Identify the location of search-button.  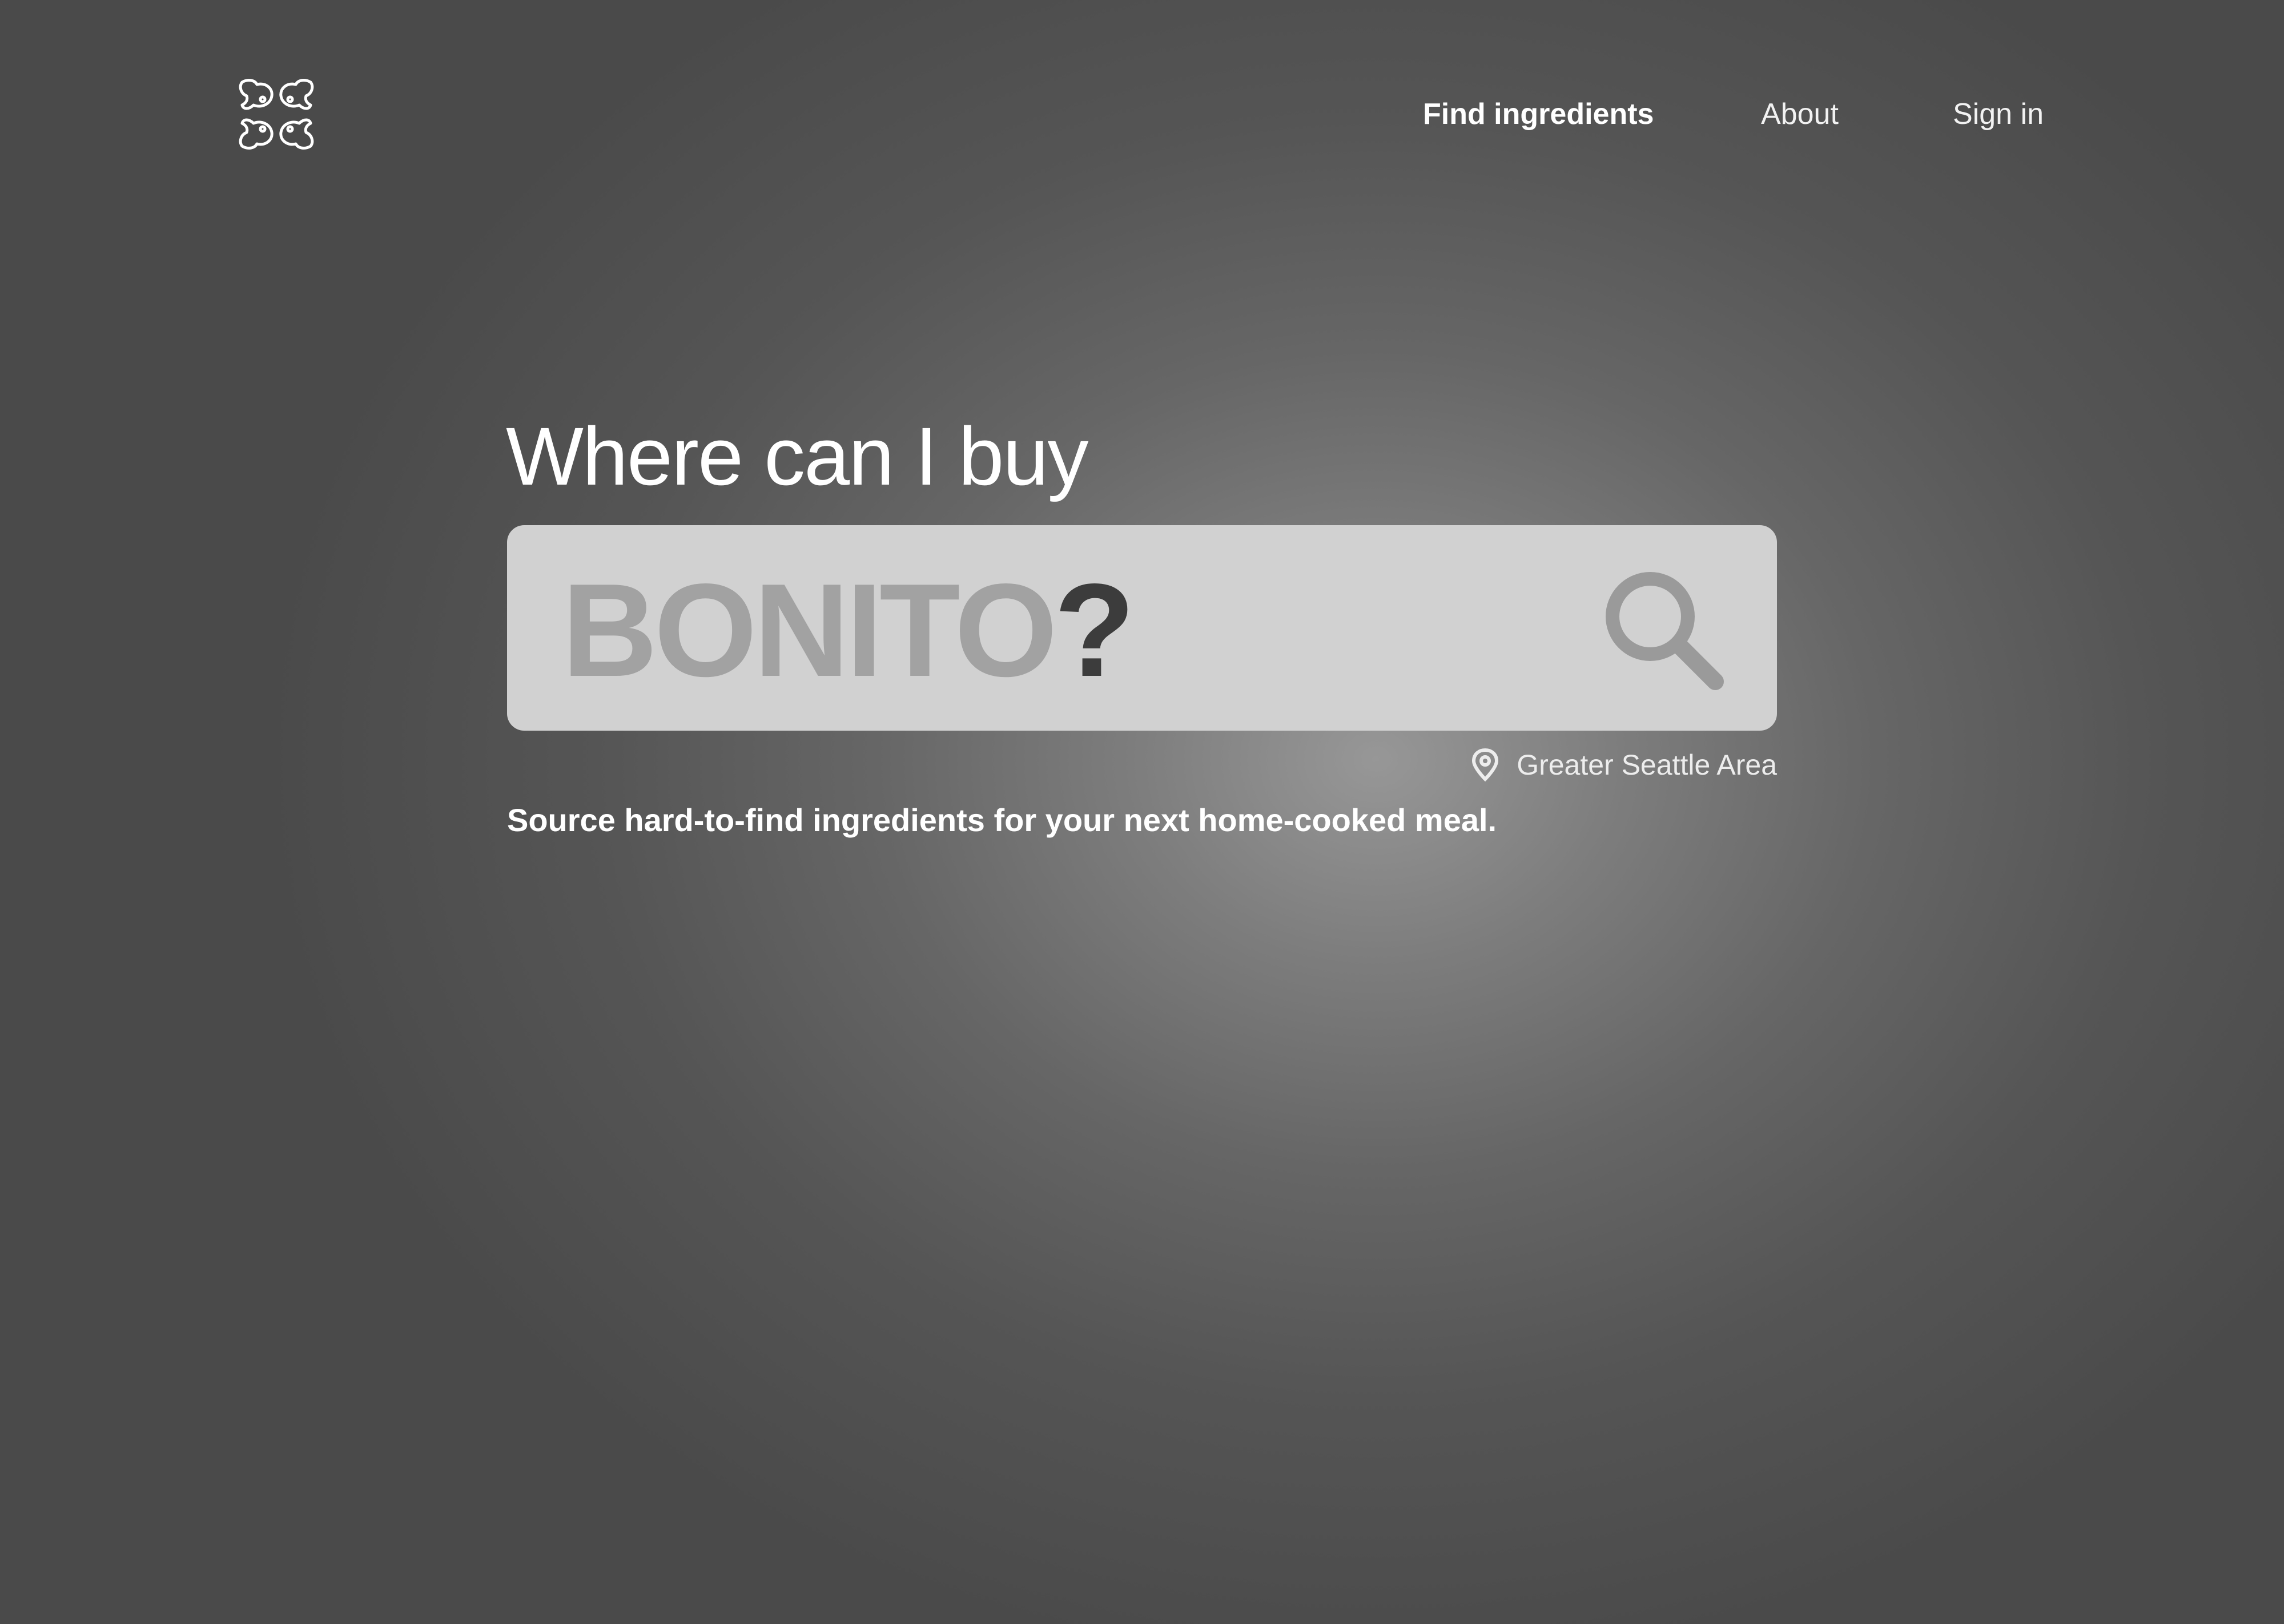
(1665, 632).